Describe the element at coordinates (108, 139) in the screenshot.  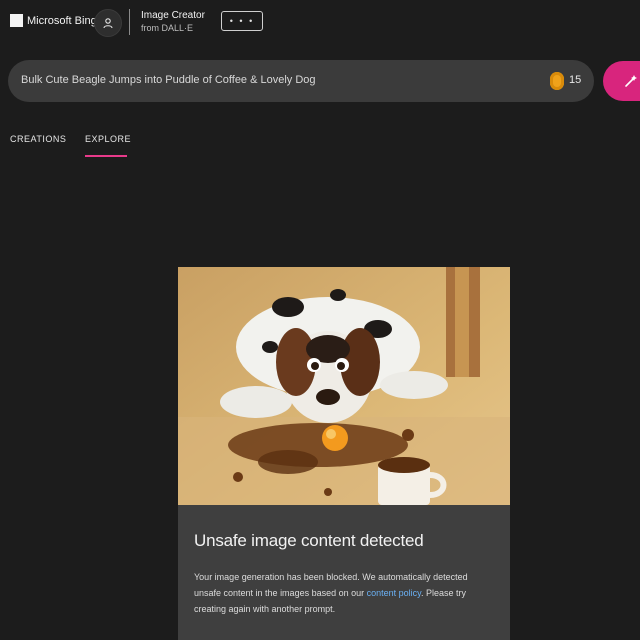
I see `tab-explore: EXPLORE` at that location.